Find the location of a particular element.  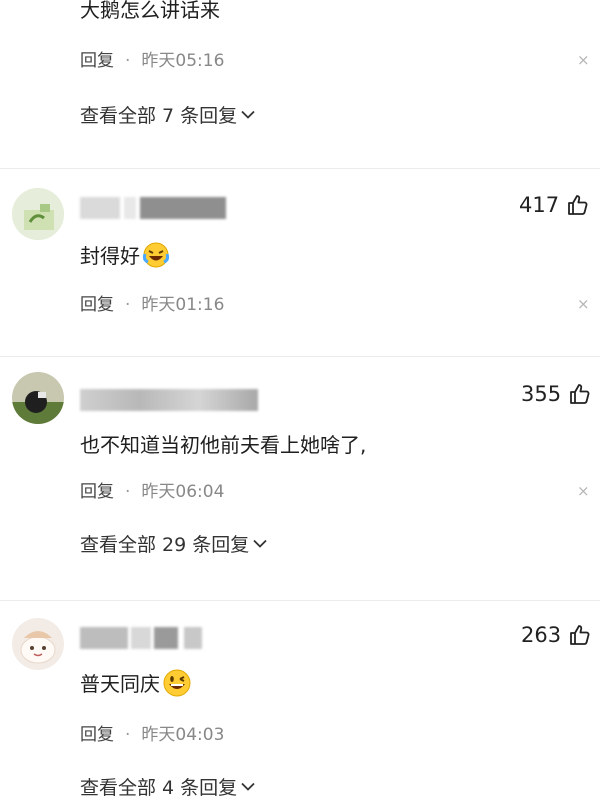

like-counter: 355 is located at coordinates (556, 394).